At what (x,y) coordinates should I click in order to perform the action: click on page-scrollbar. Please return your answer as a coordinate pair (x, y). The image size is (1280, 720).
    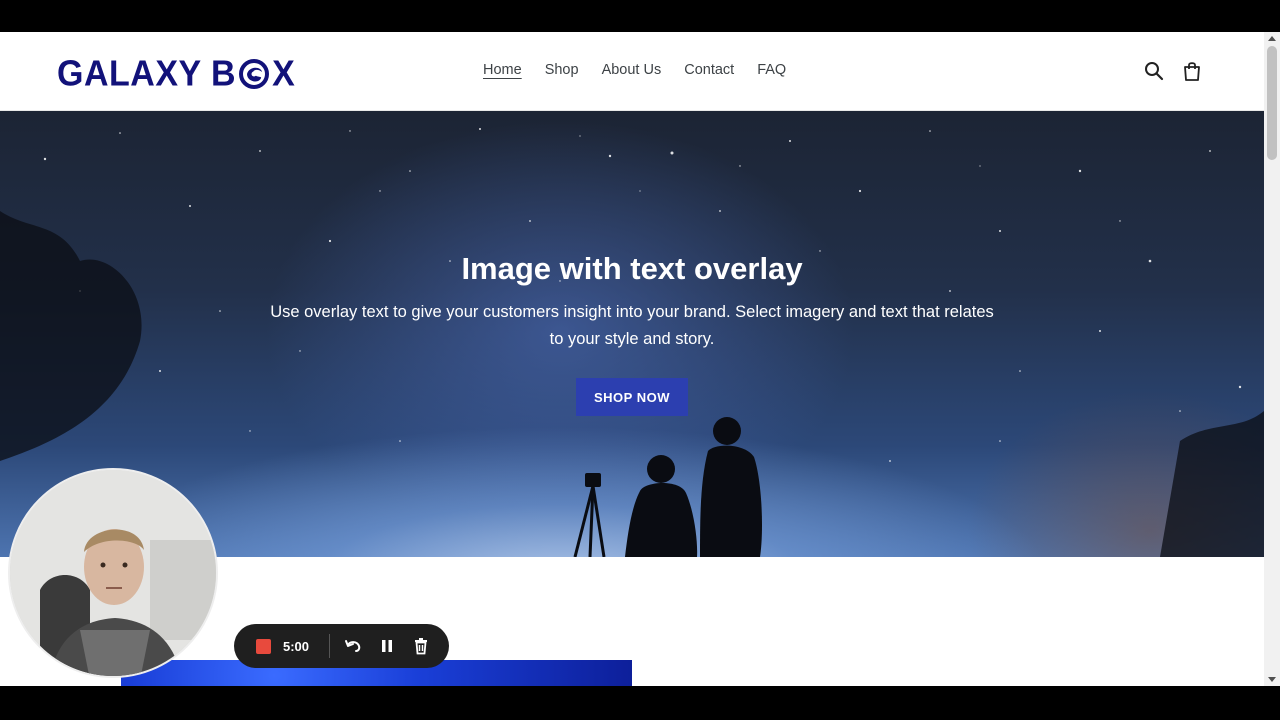
    Looking at the image, I should click on (1272, 359).